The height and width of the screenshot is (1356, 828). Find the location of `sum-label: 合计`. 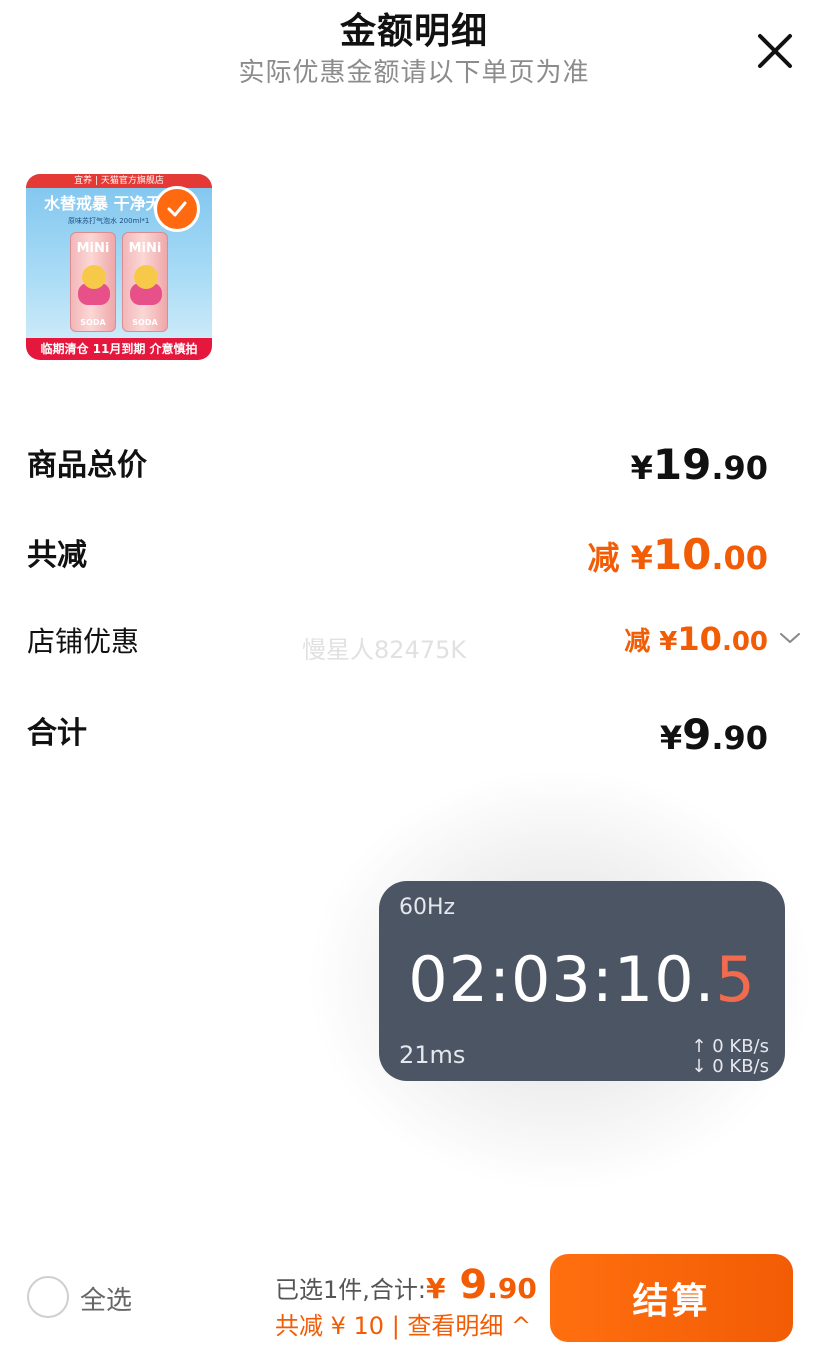

sum-label: 合计 is located at coordinates (57, 733).